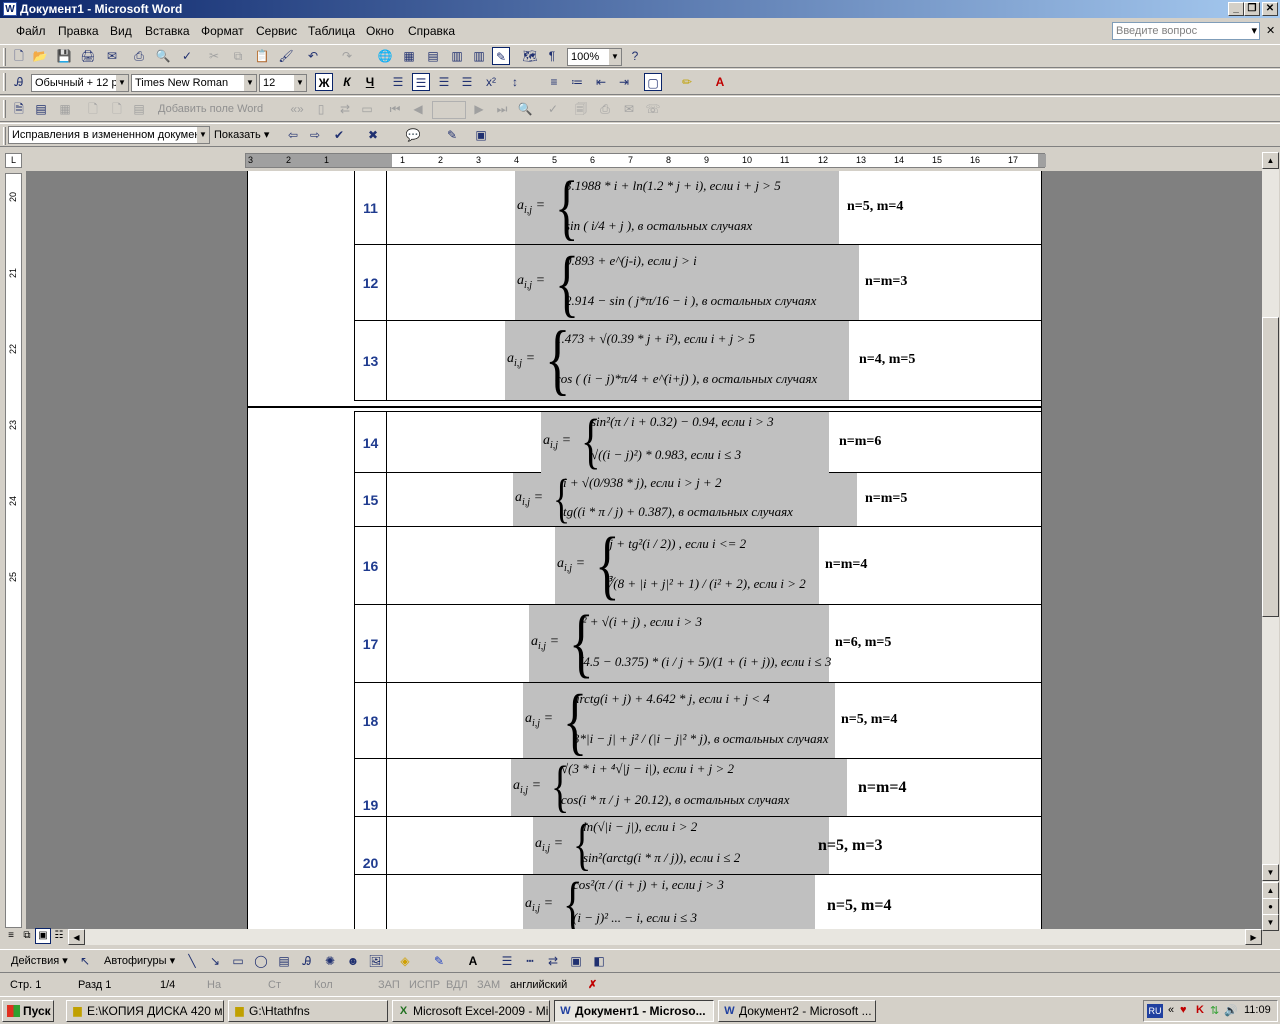 This screenshot has height=1024, width=1280. I want to click on save-icon: 💾, so click(64, 56).